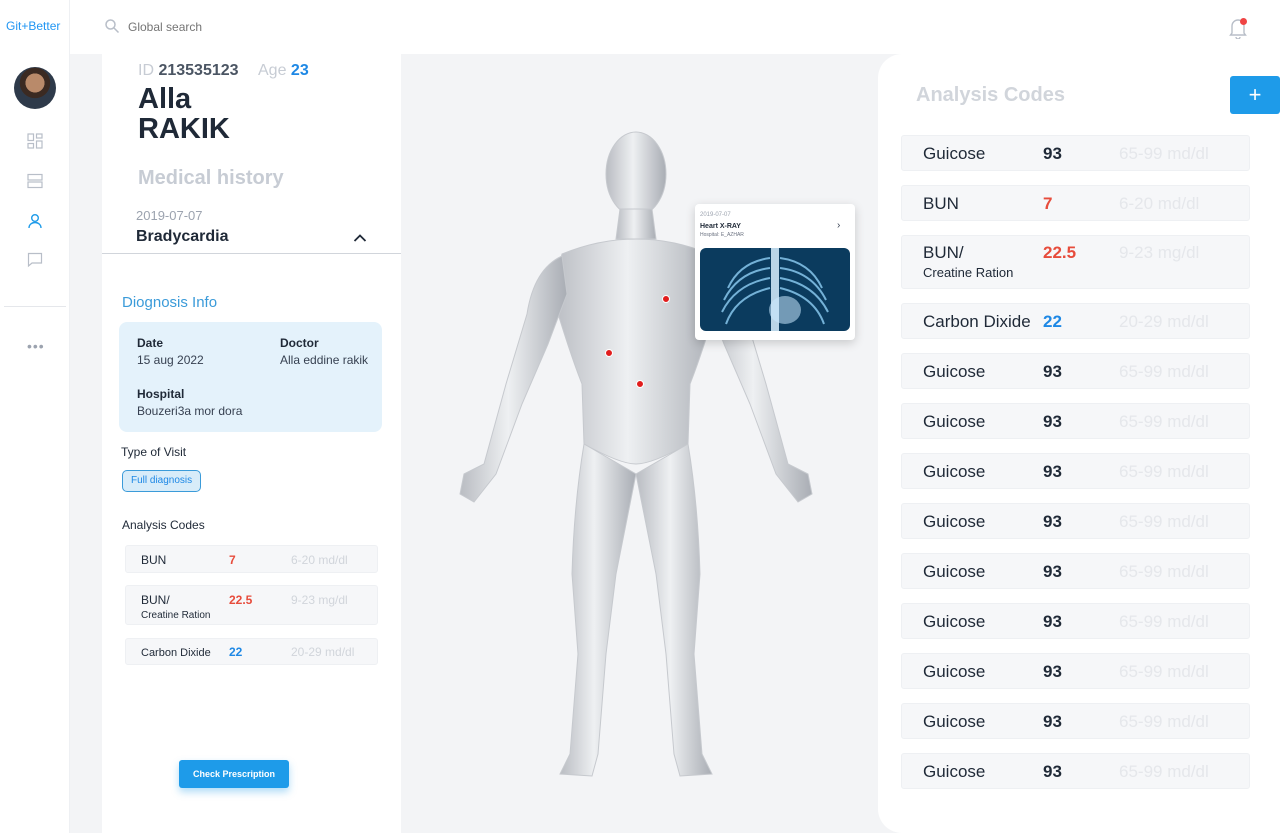 The height and width of the screenshot is (833, 1280). I want to click on doctor-value: Alla eddine rakik, so click(324, 360).